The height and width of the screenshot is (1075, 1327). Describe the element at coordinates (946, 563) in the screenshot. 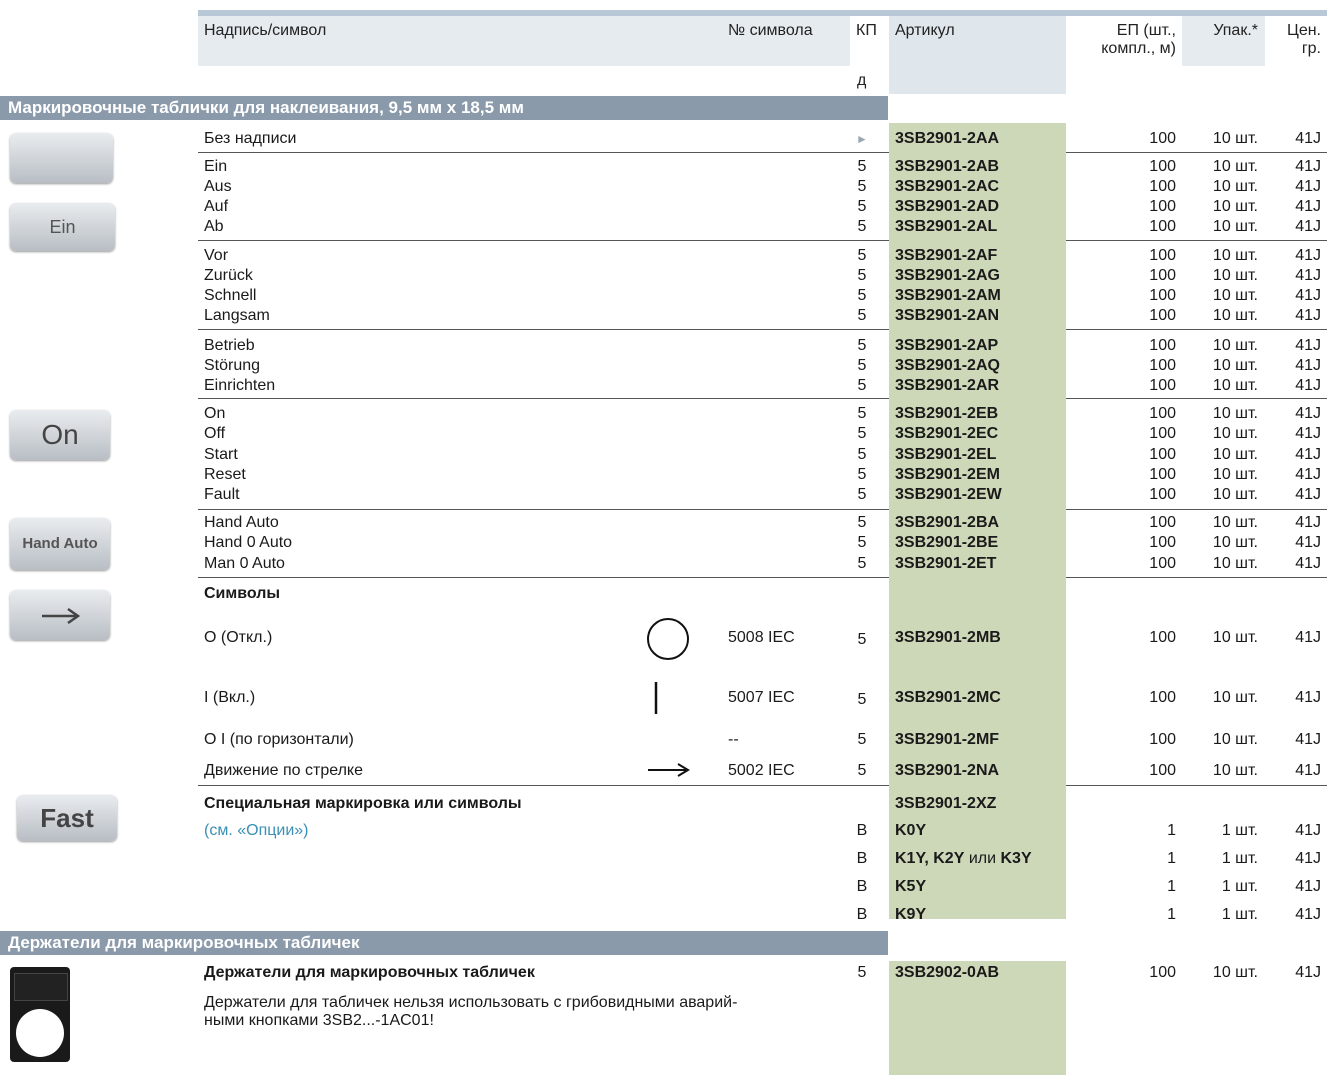

I see `cell-art: 3SB2901-2ET` at that location.